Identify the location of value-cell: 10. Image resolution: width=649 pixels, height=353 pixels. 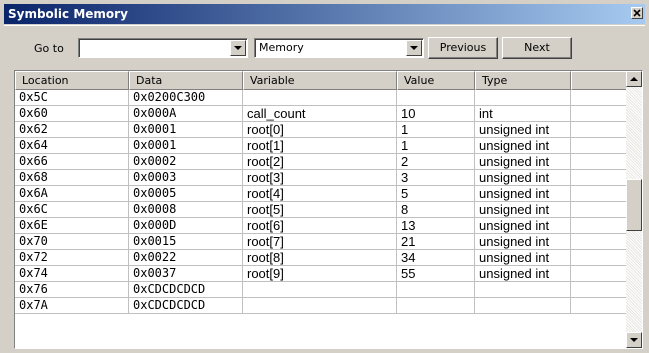
(436, 114).